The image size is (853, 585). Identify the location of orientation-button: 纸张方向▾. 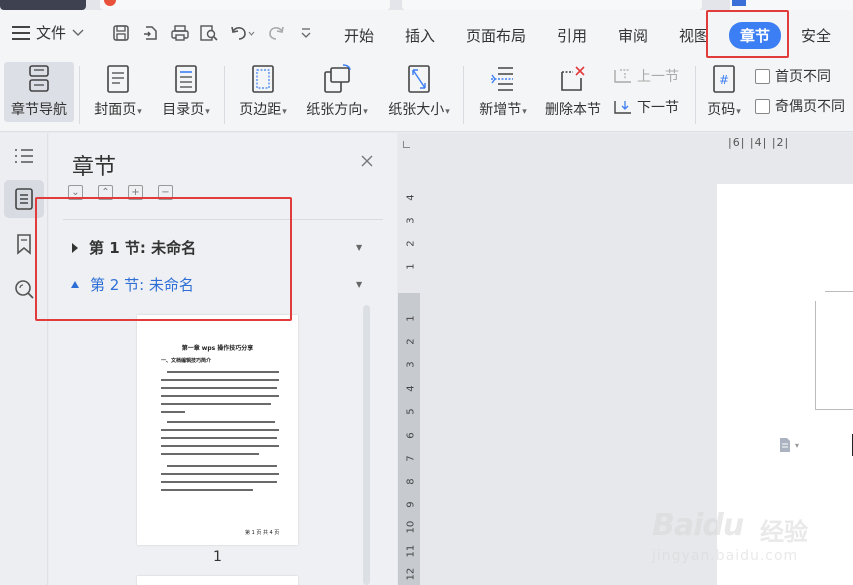
(337, 92).